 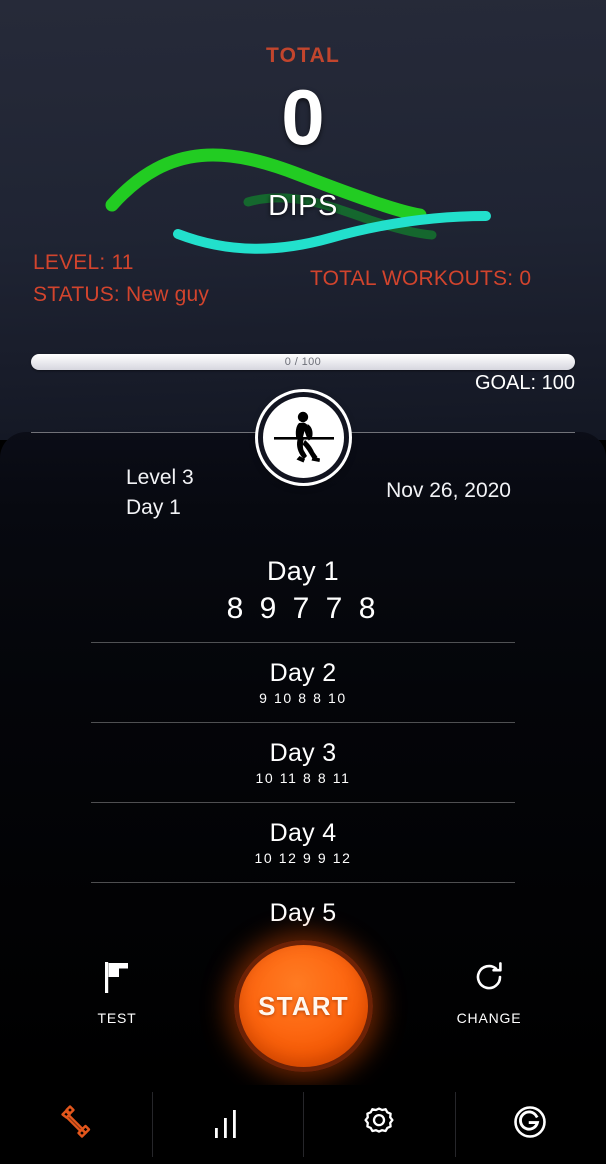 I want to click on table-row: Day 2 9 10 8 8 10, so click(x=303, y=682).